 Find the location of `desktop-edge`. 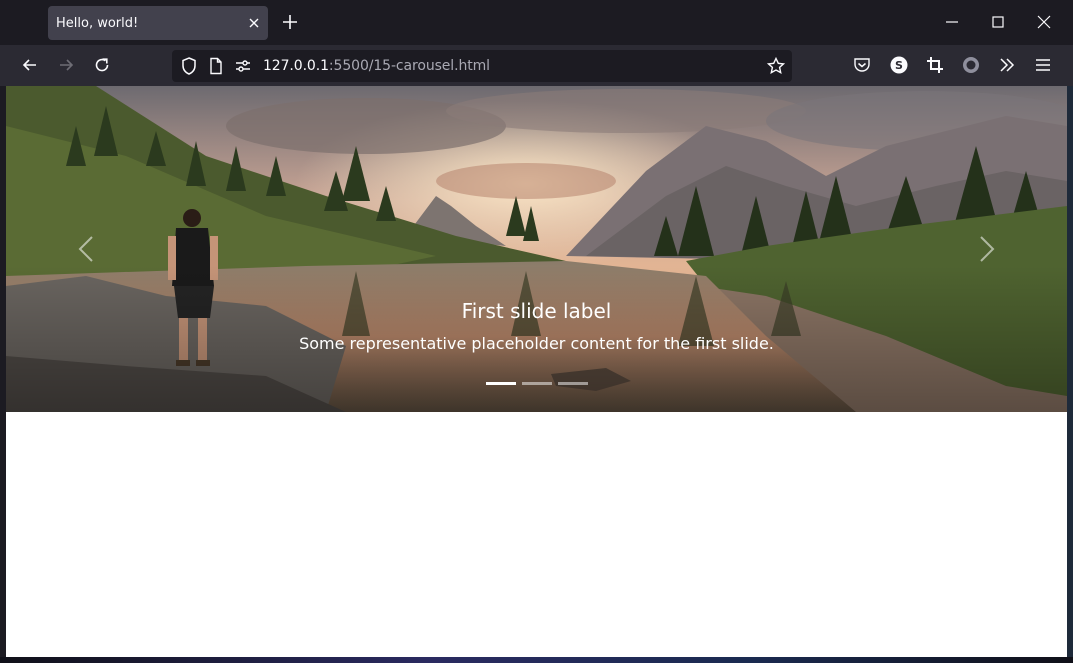

desktop-edge is located at coordinates (1070, 374).